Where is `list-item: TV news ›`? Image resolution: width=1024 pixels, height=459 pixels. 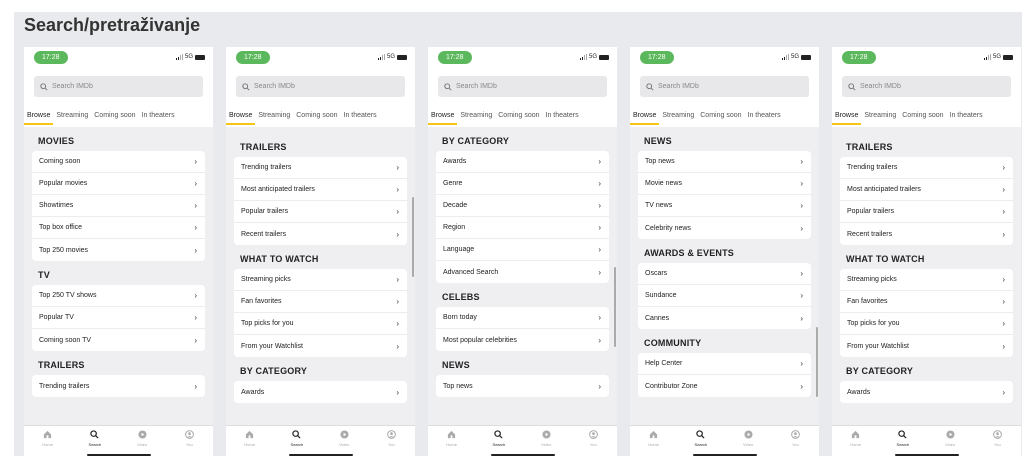
list-item: TV news › is located at coordinates (724, 206).